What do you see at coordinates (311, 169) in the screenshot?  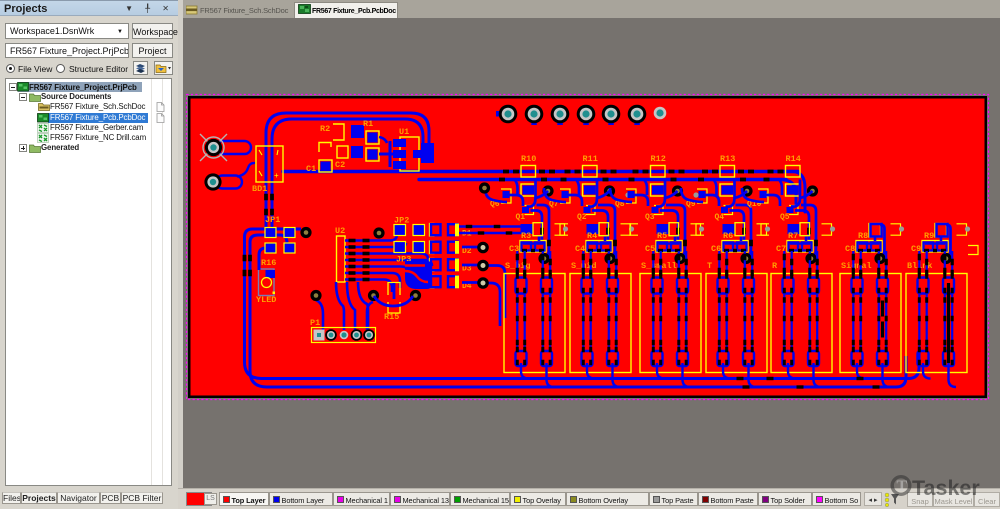 I see `svg-text: C1` at bounding box center [311, 169].